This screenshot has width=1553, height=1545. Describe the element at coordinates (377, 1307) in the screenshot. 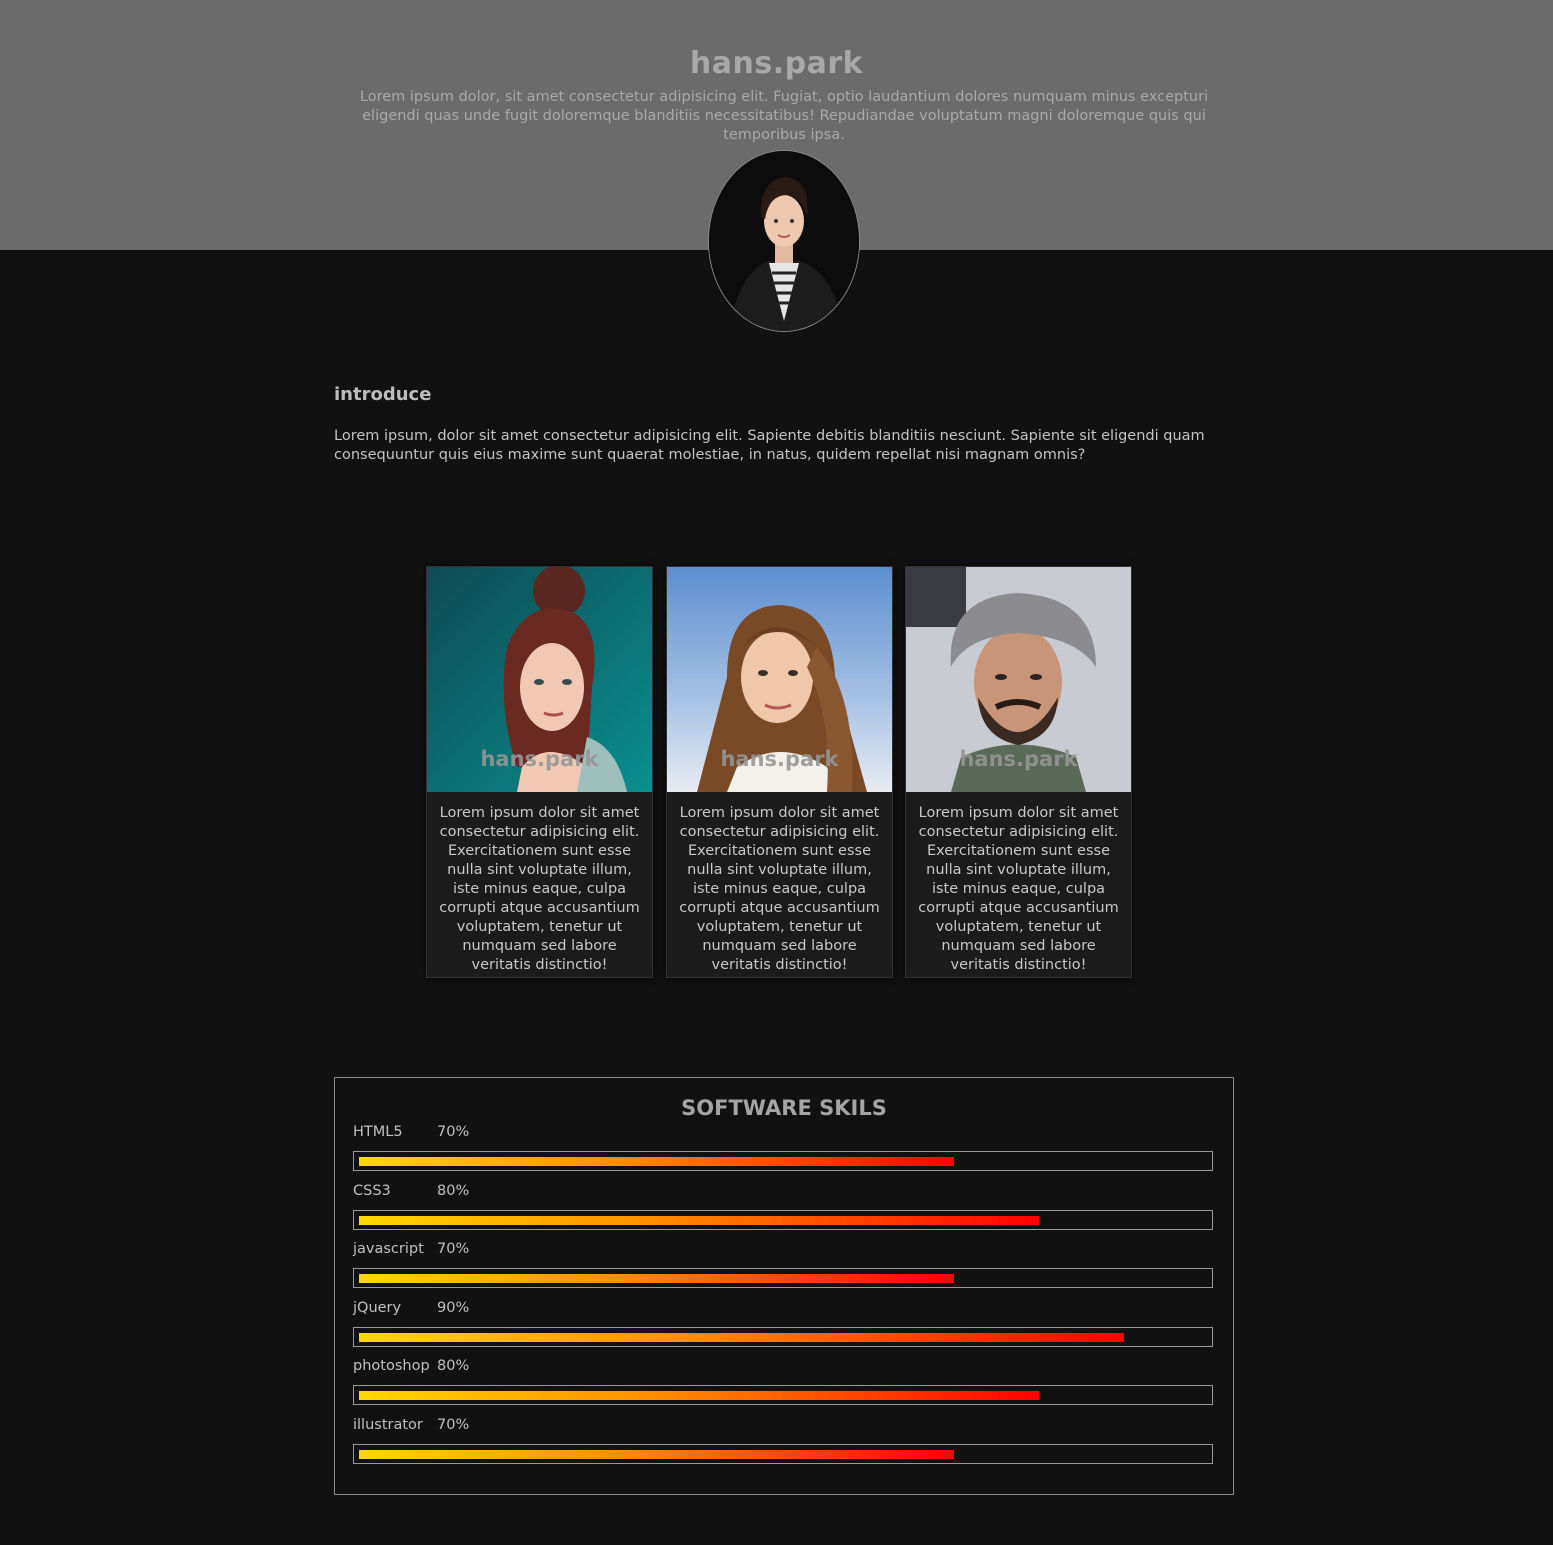

I see `skill-name: jQuery` at that location.